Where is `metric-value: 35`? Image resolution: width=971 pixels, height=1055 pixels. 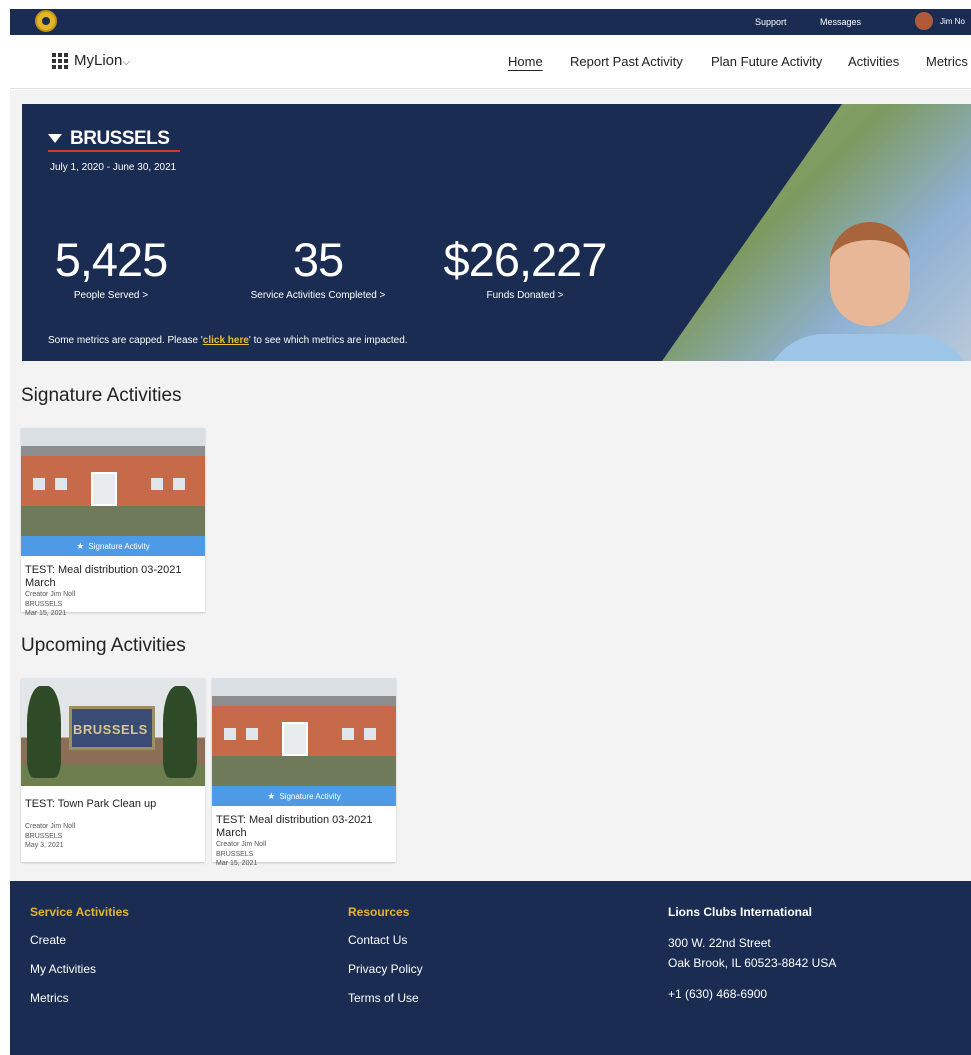 metric-value: 35 is located at coordinates (318, 259).